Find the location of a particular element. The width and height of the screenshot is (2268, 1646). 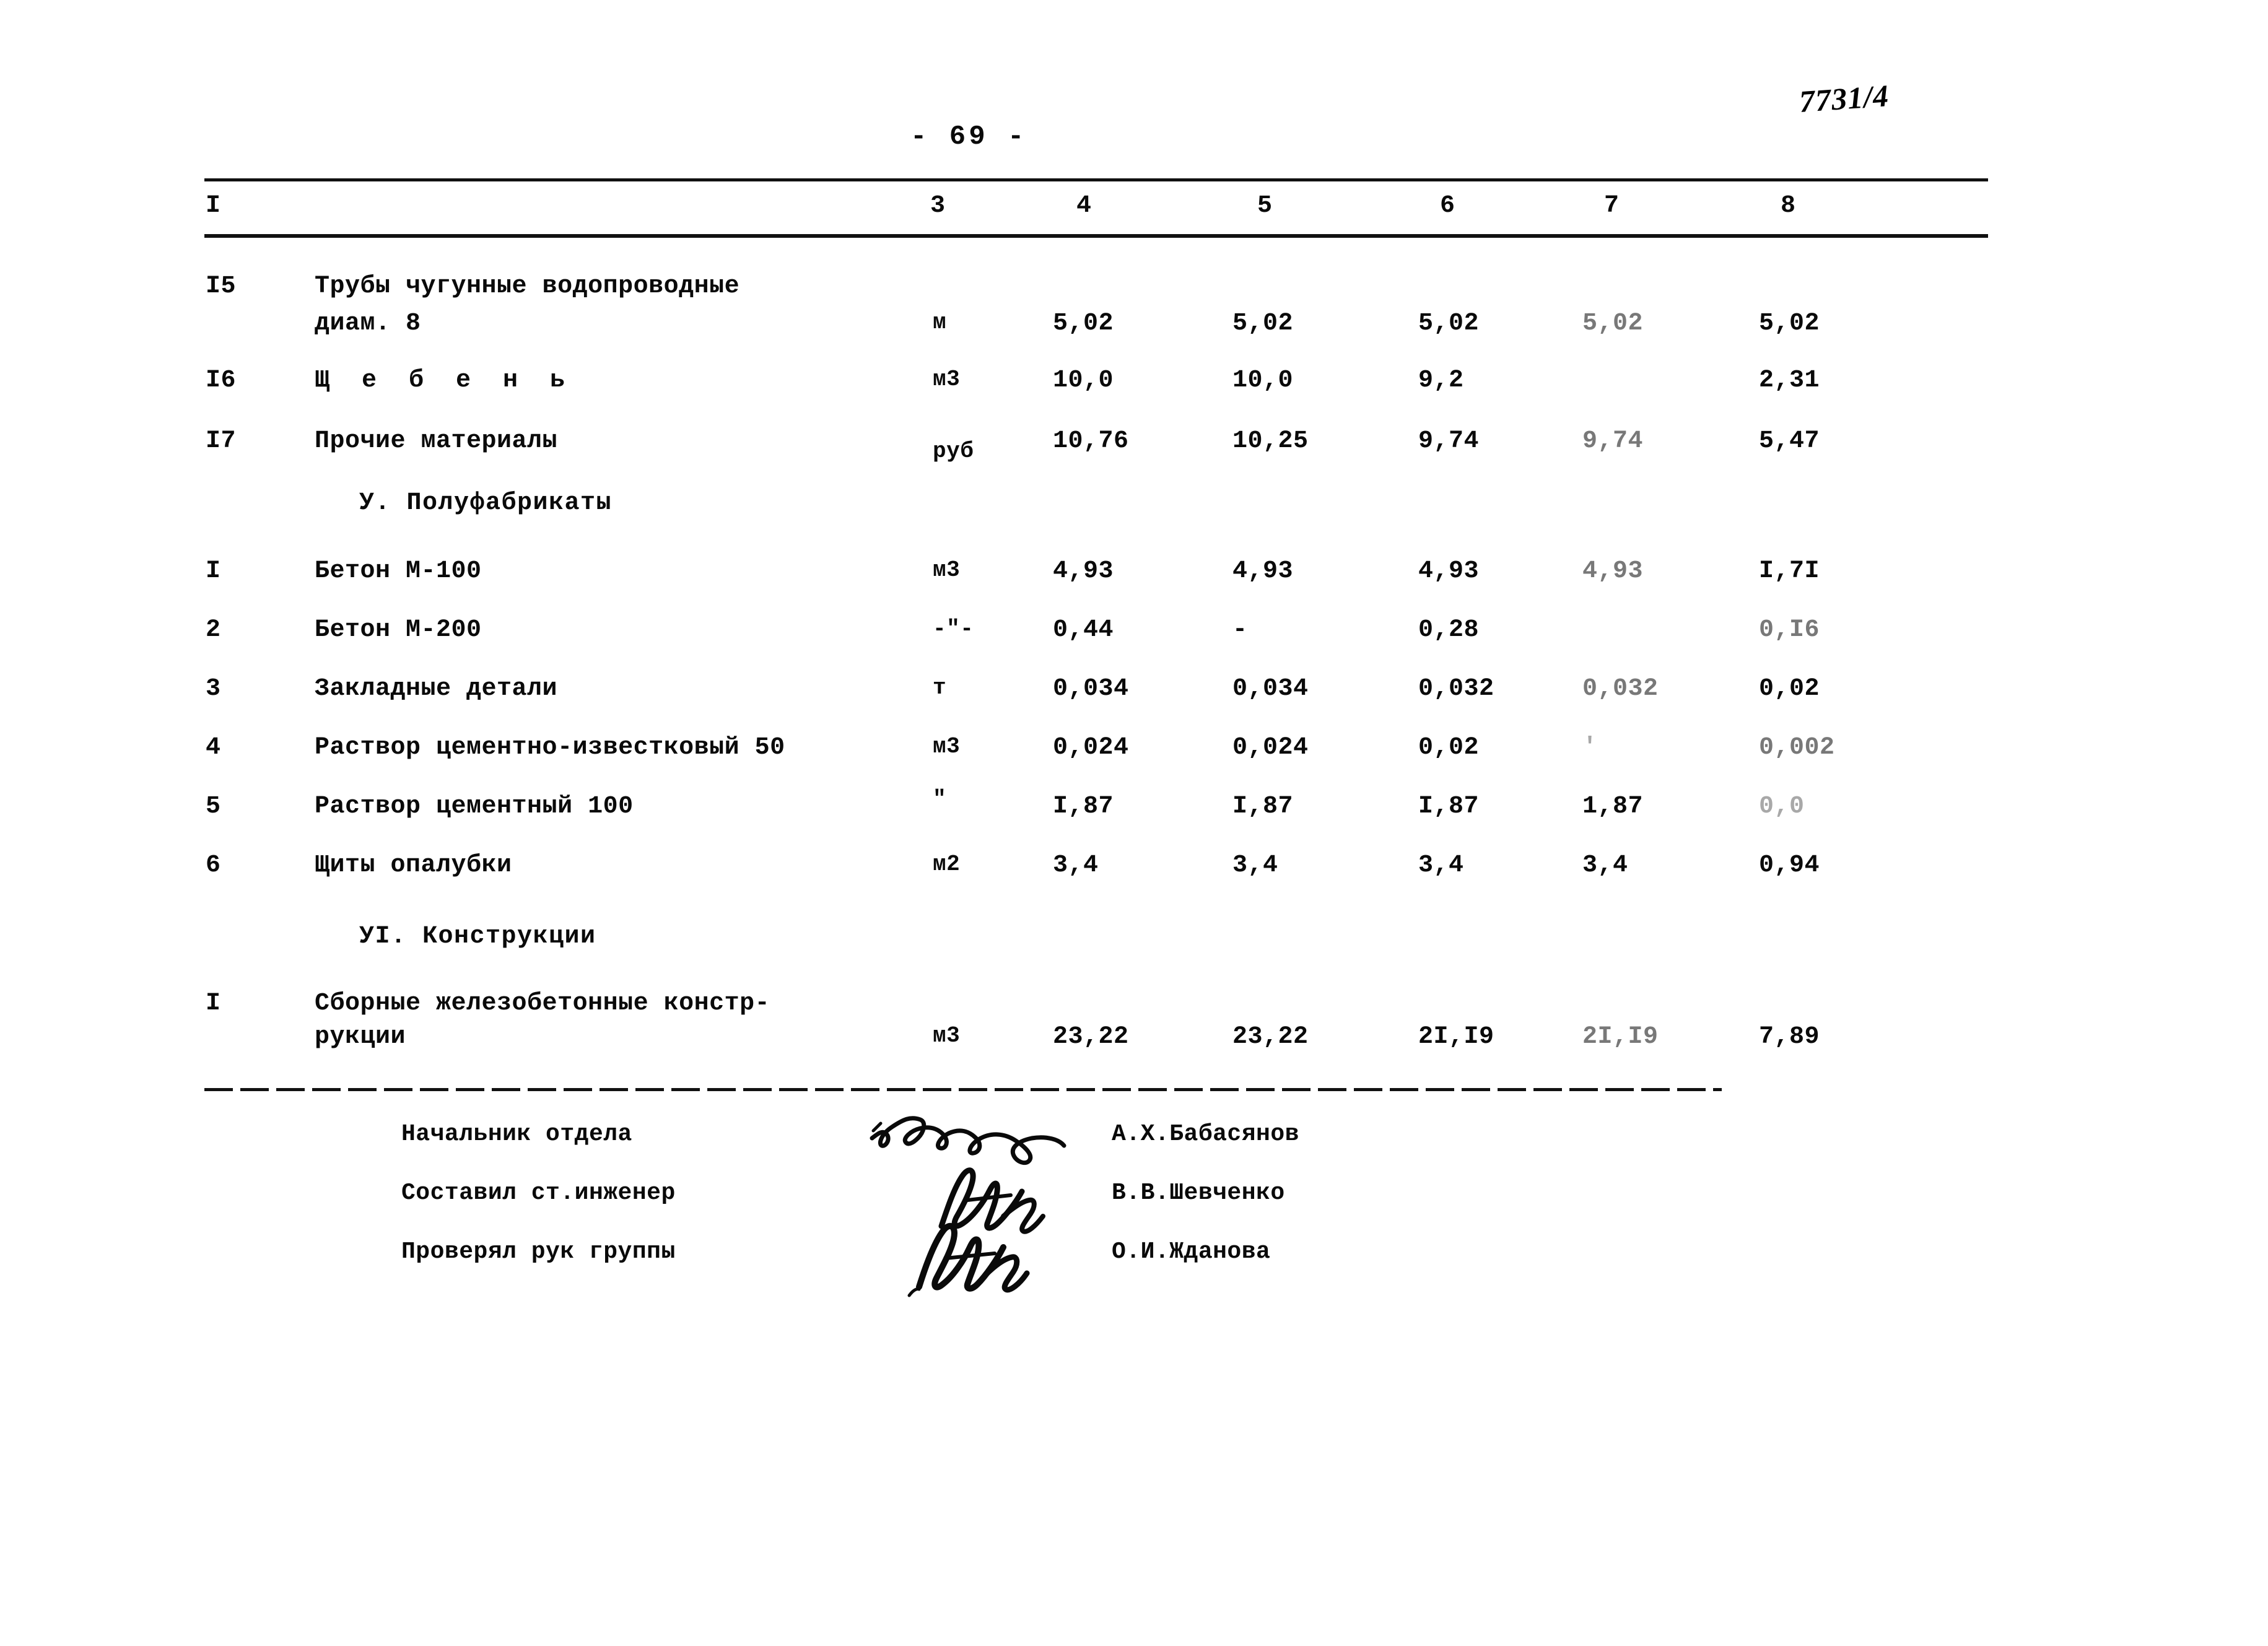

row-material: Щ е б е н ь is located at coordinates (444, 380).